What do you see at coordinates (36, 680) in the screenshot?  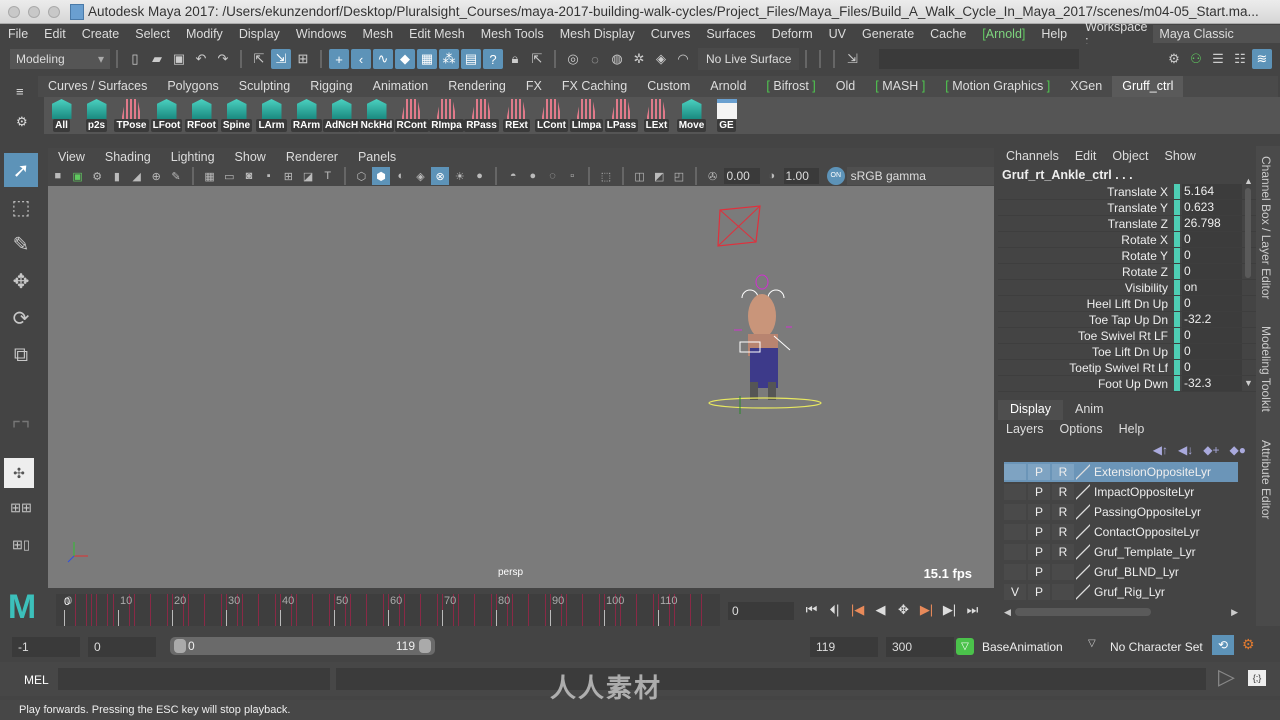 I see `script-language-toggle: MEL` at bounding box center [36, 680].